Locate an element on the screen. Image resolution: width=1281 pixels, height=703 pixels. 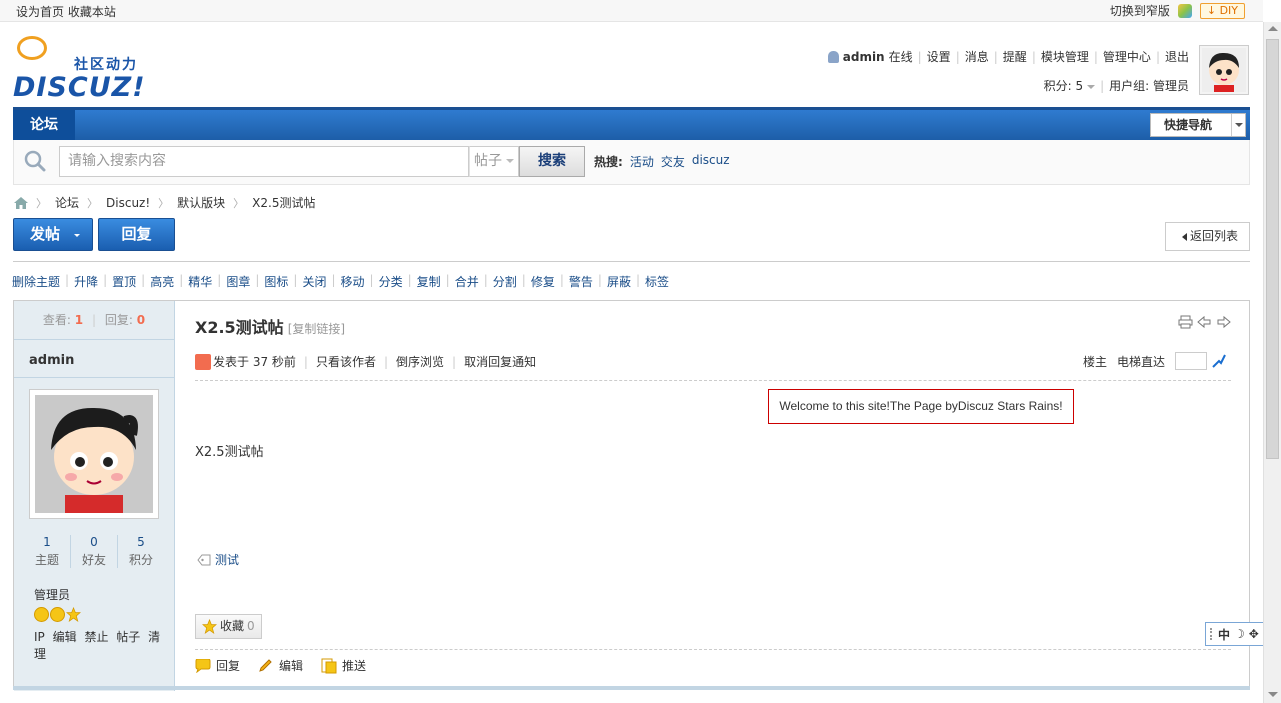
post-tags: 测试 is located at coordinates (218, 559).